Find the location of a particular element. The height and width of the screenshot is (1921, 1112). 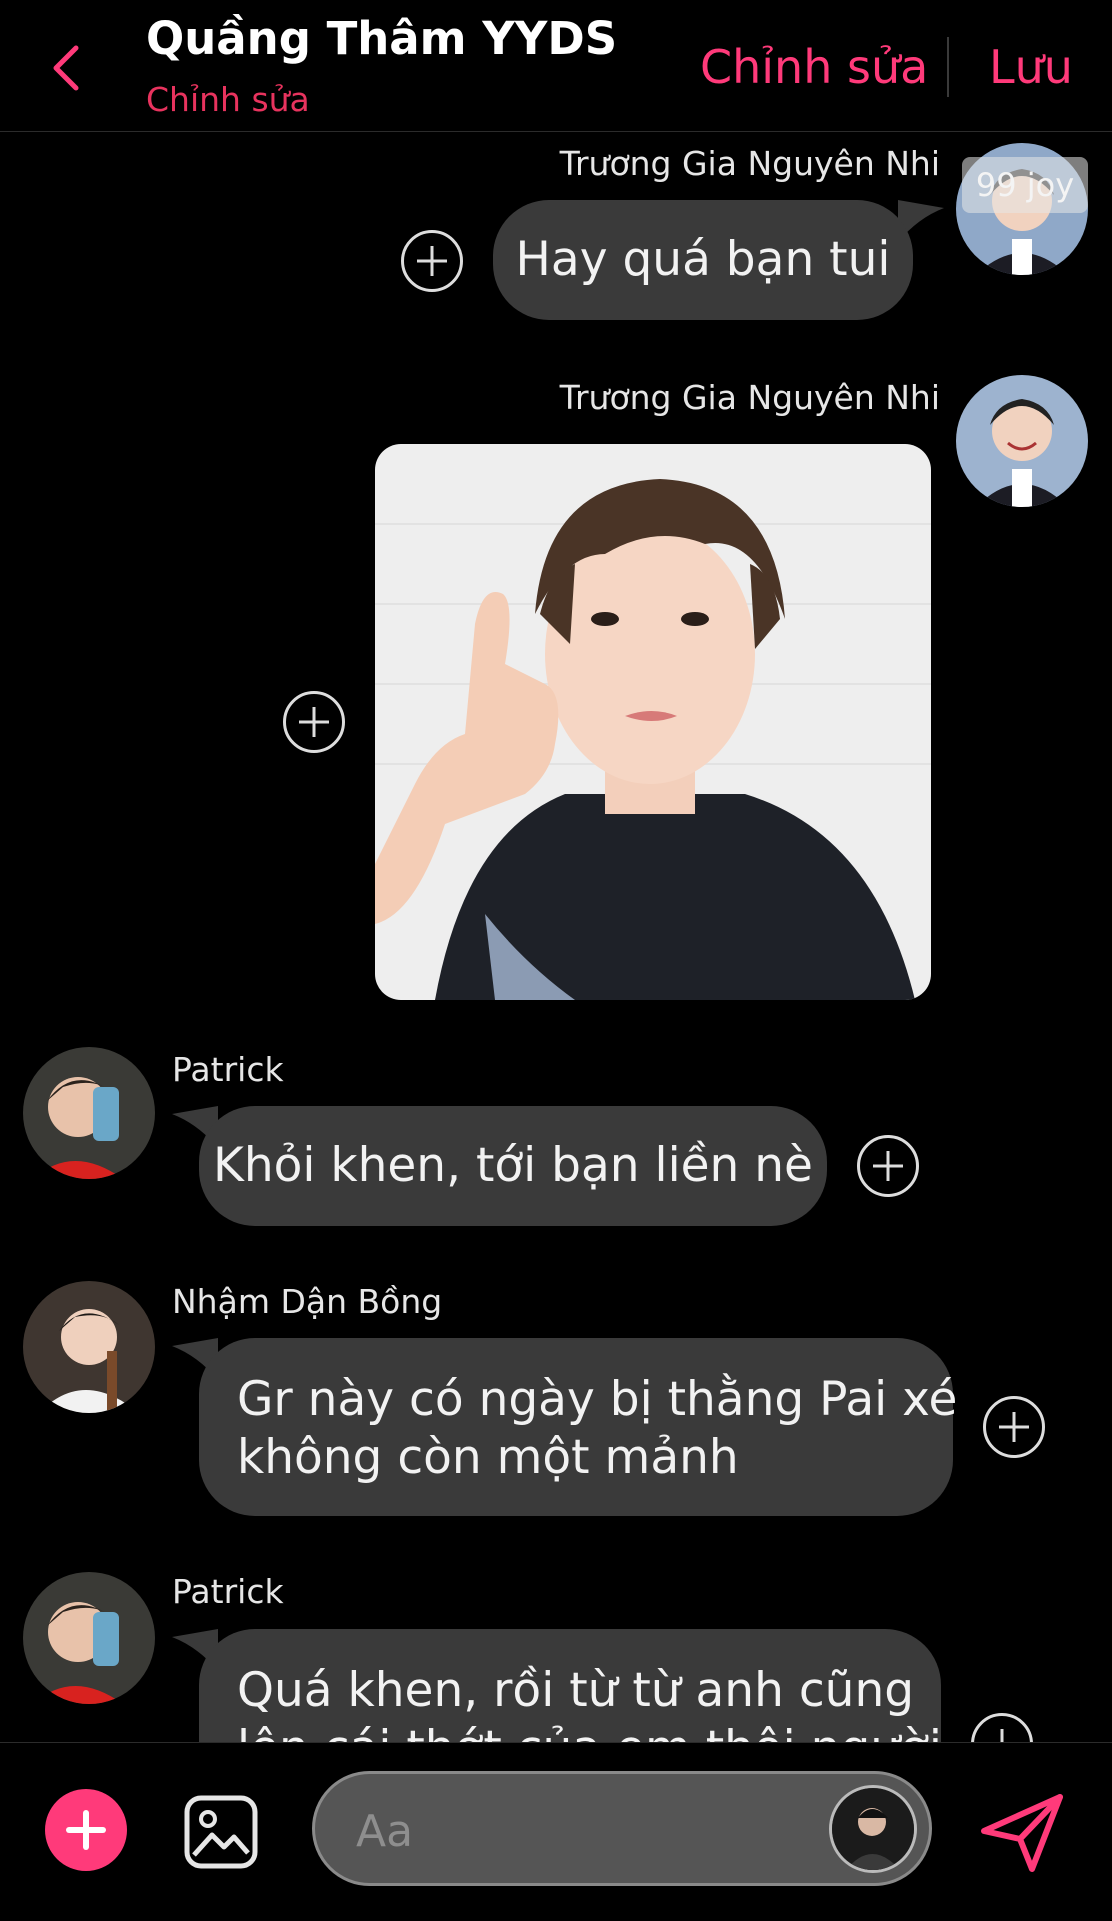

message-line: không còn một mảnh is located at coordinates (488, 1457).